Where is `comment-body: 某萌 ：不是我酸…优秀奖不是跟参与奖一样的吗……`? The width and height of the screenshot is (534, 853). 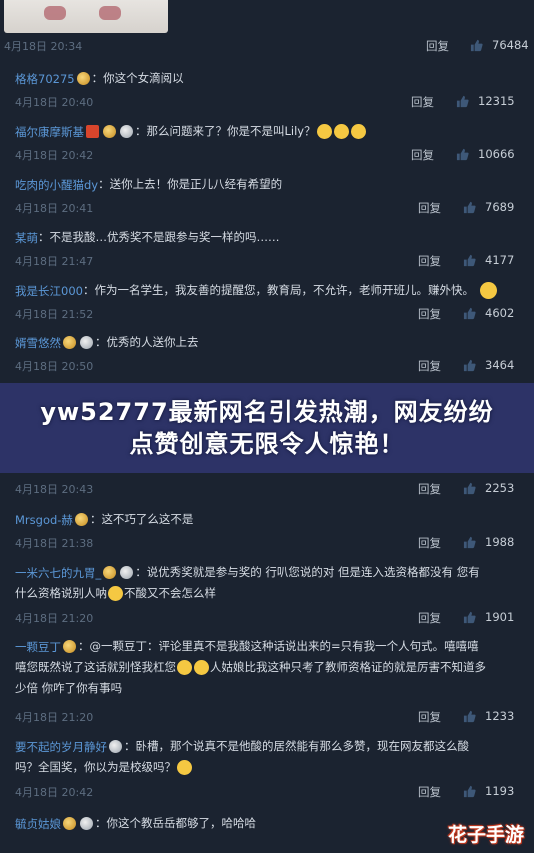 comment-body: 某萌 ：不是我酸…优秀奖不是跟参与奖一样的吗…… is located at coordinates (147, 237).